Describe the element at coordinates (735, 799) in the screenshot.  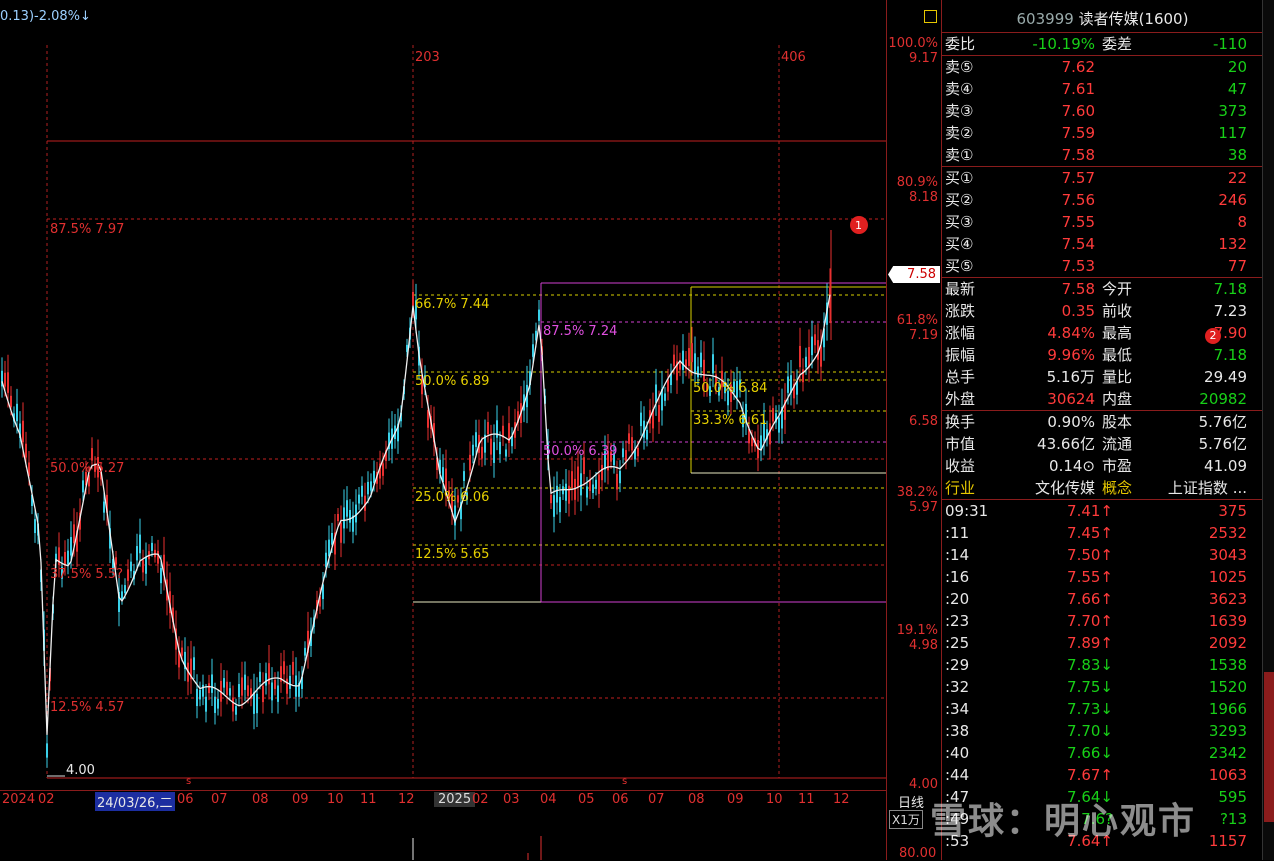
I see `date-label: 09` at that location.